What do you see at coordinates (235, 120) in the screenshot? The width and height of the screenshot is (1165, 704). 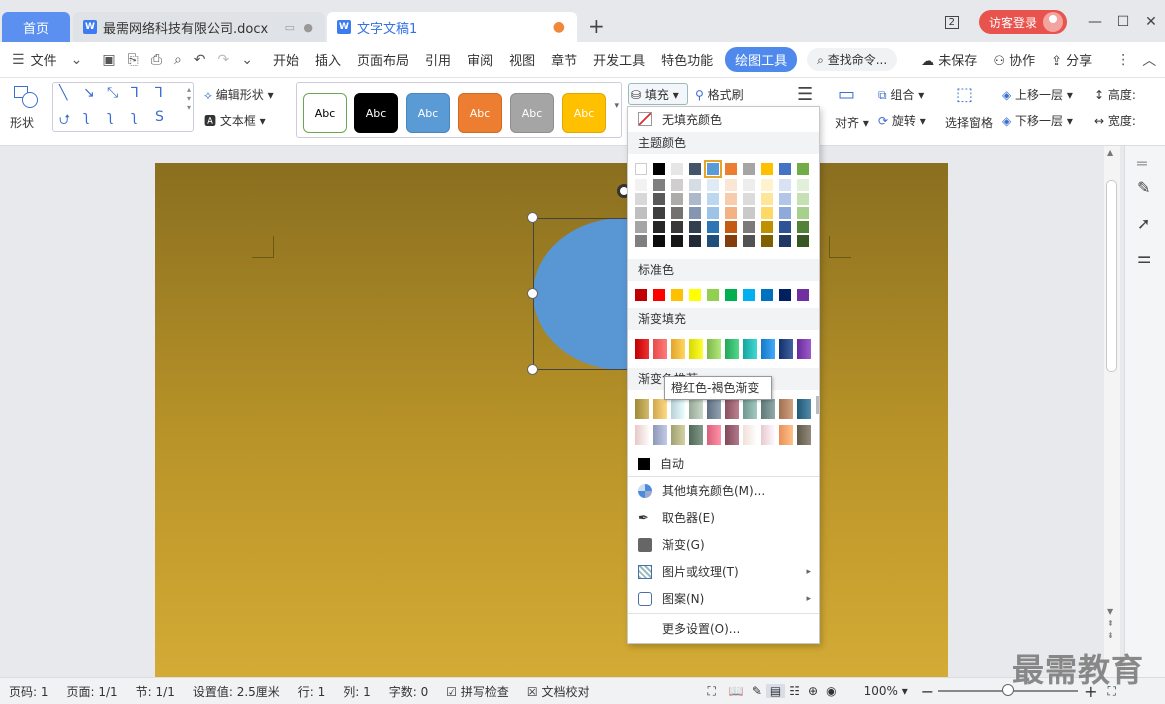 I see `textbox-button: 🅰 文本框 ▾` at bounding box center [235, 120].